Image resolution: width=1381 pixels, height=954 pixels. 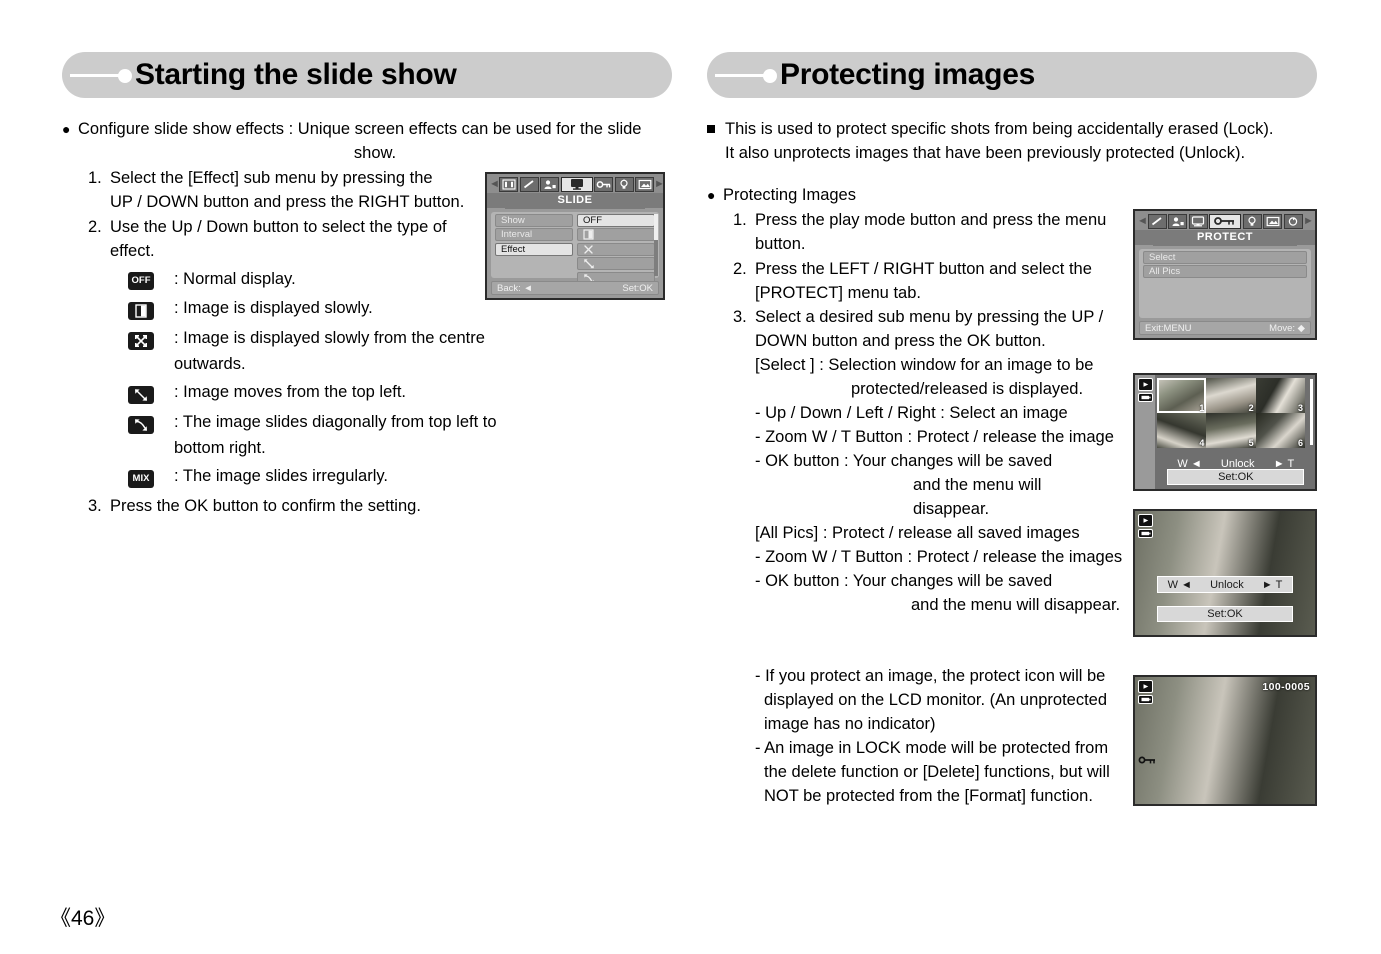 What do you see at coordinates (141, 341) in the screenshot?
I see `expand-icon-glyph` at bounding box center [141, 341].